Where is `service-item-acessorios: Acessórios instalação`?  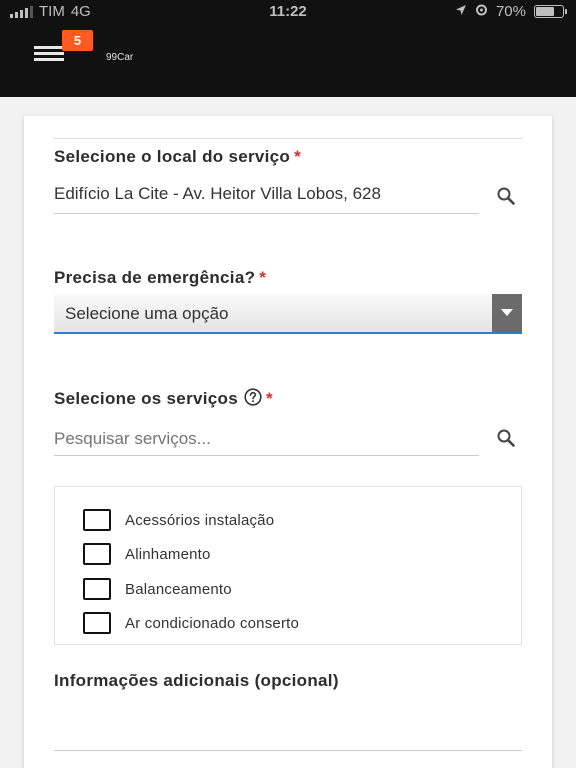 service-item-acessorios: Acessórios instalação is located at coordinates (178, 520).